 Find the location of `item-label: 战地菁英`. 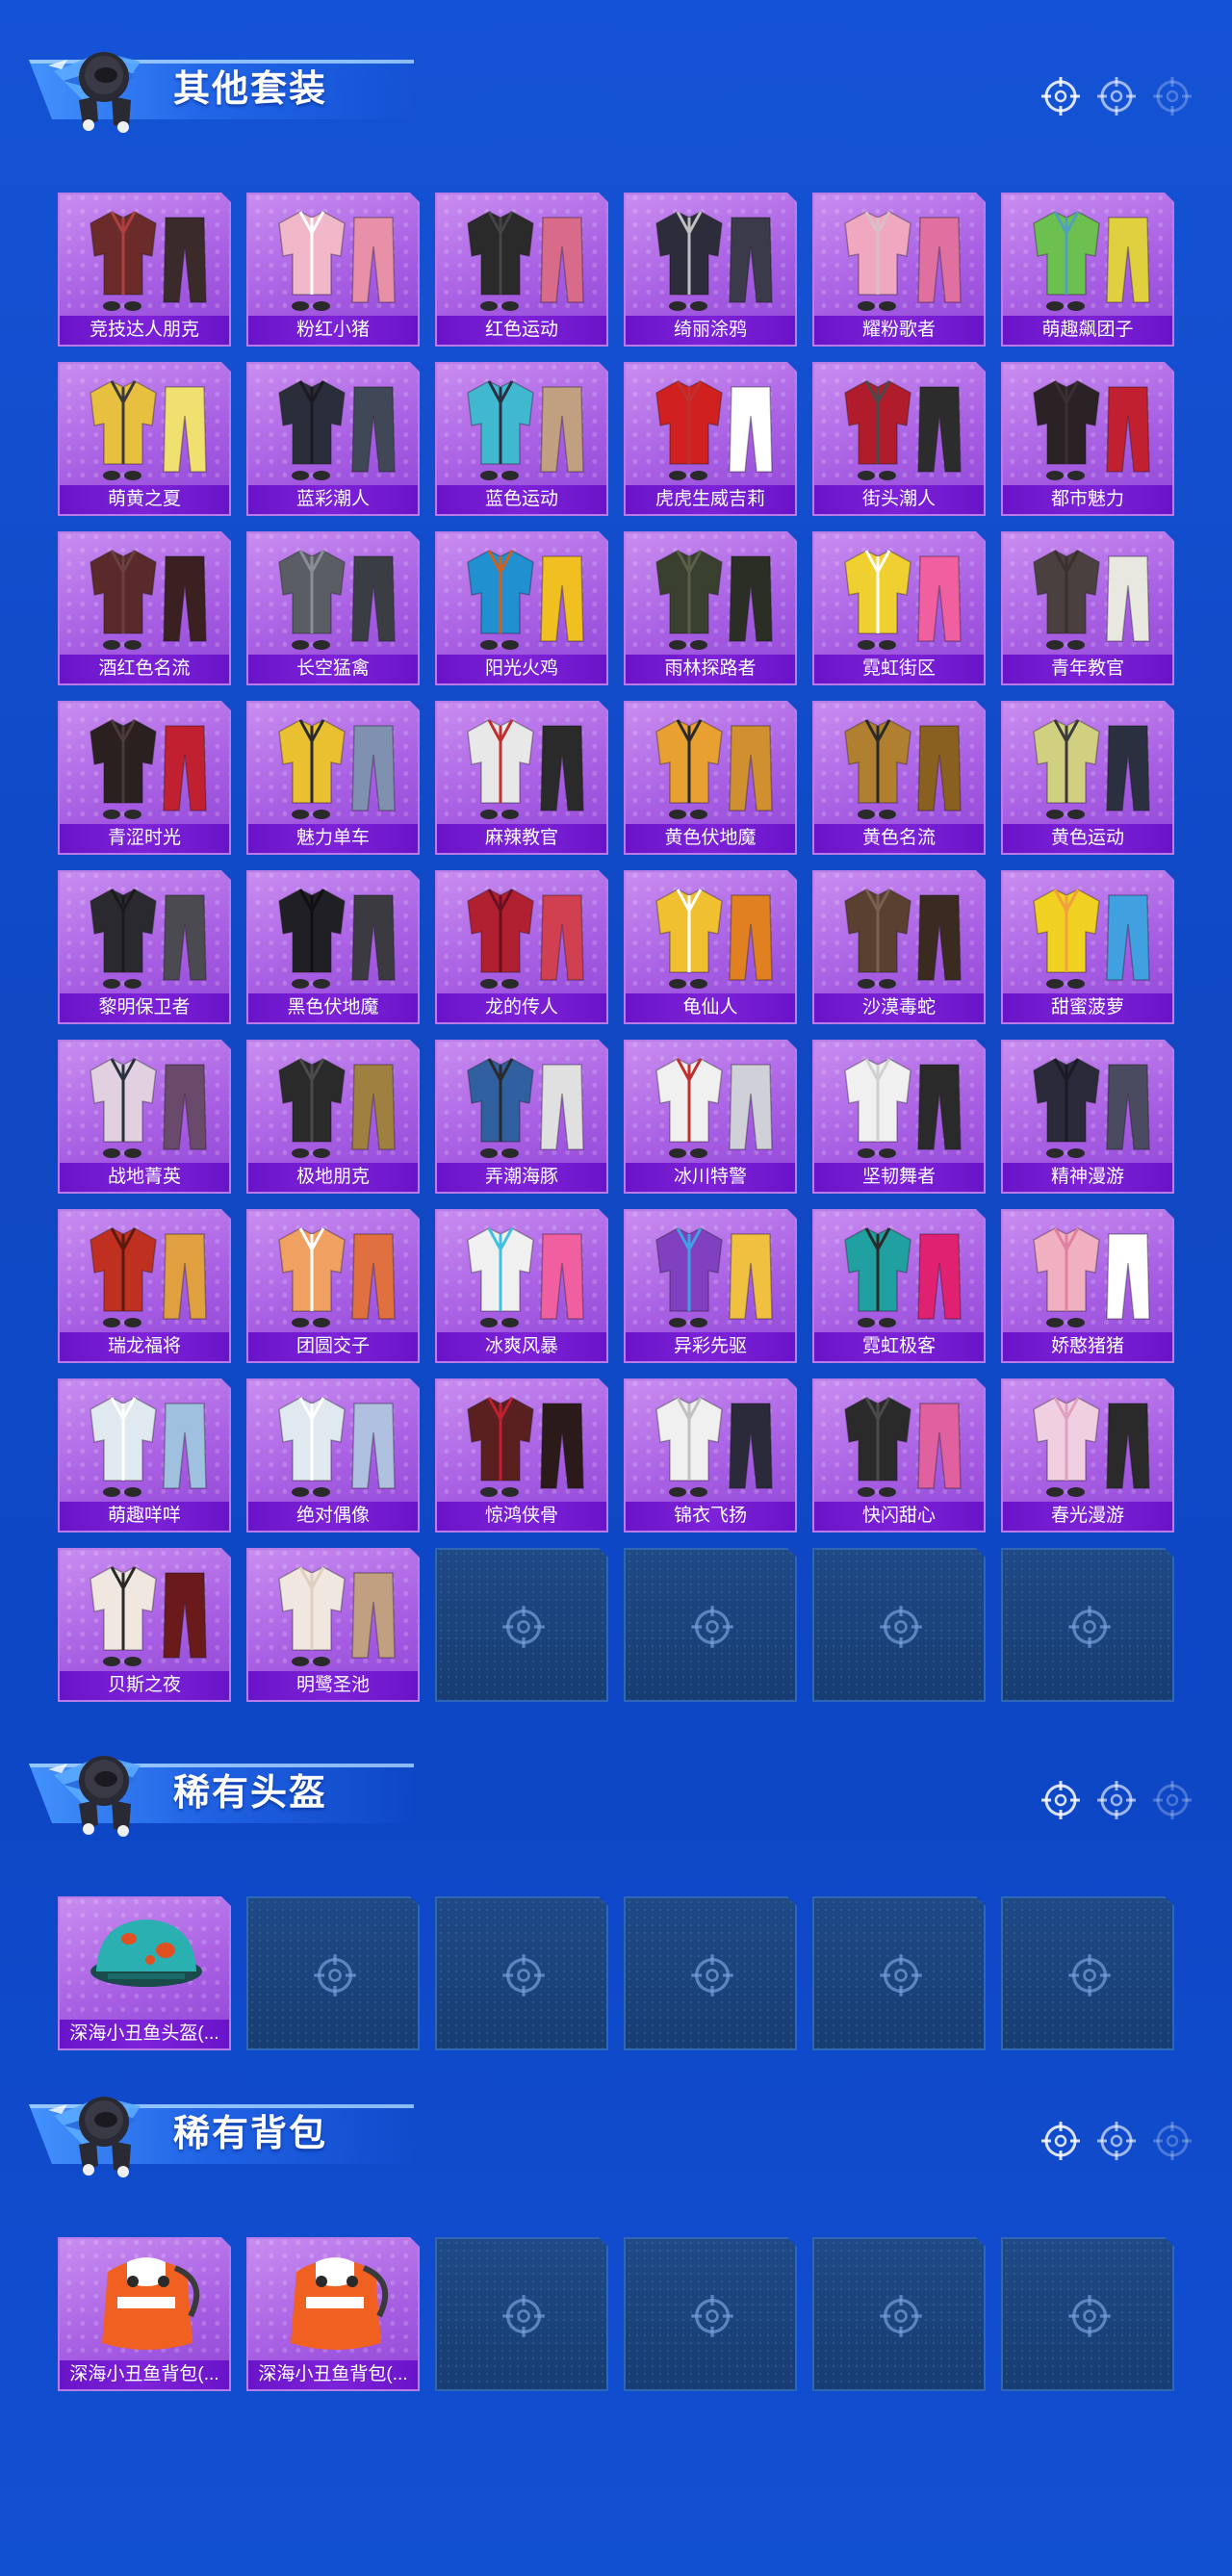

item-label: 战地菁英 is located at coordinates (144, 1177).